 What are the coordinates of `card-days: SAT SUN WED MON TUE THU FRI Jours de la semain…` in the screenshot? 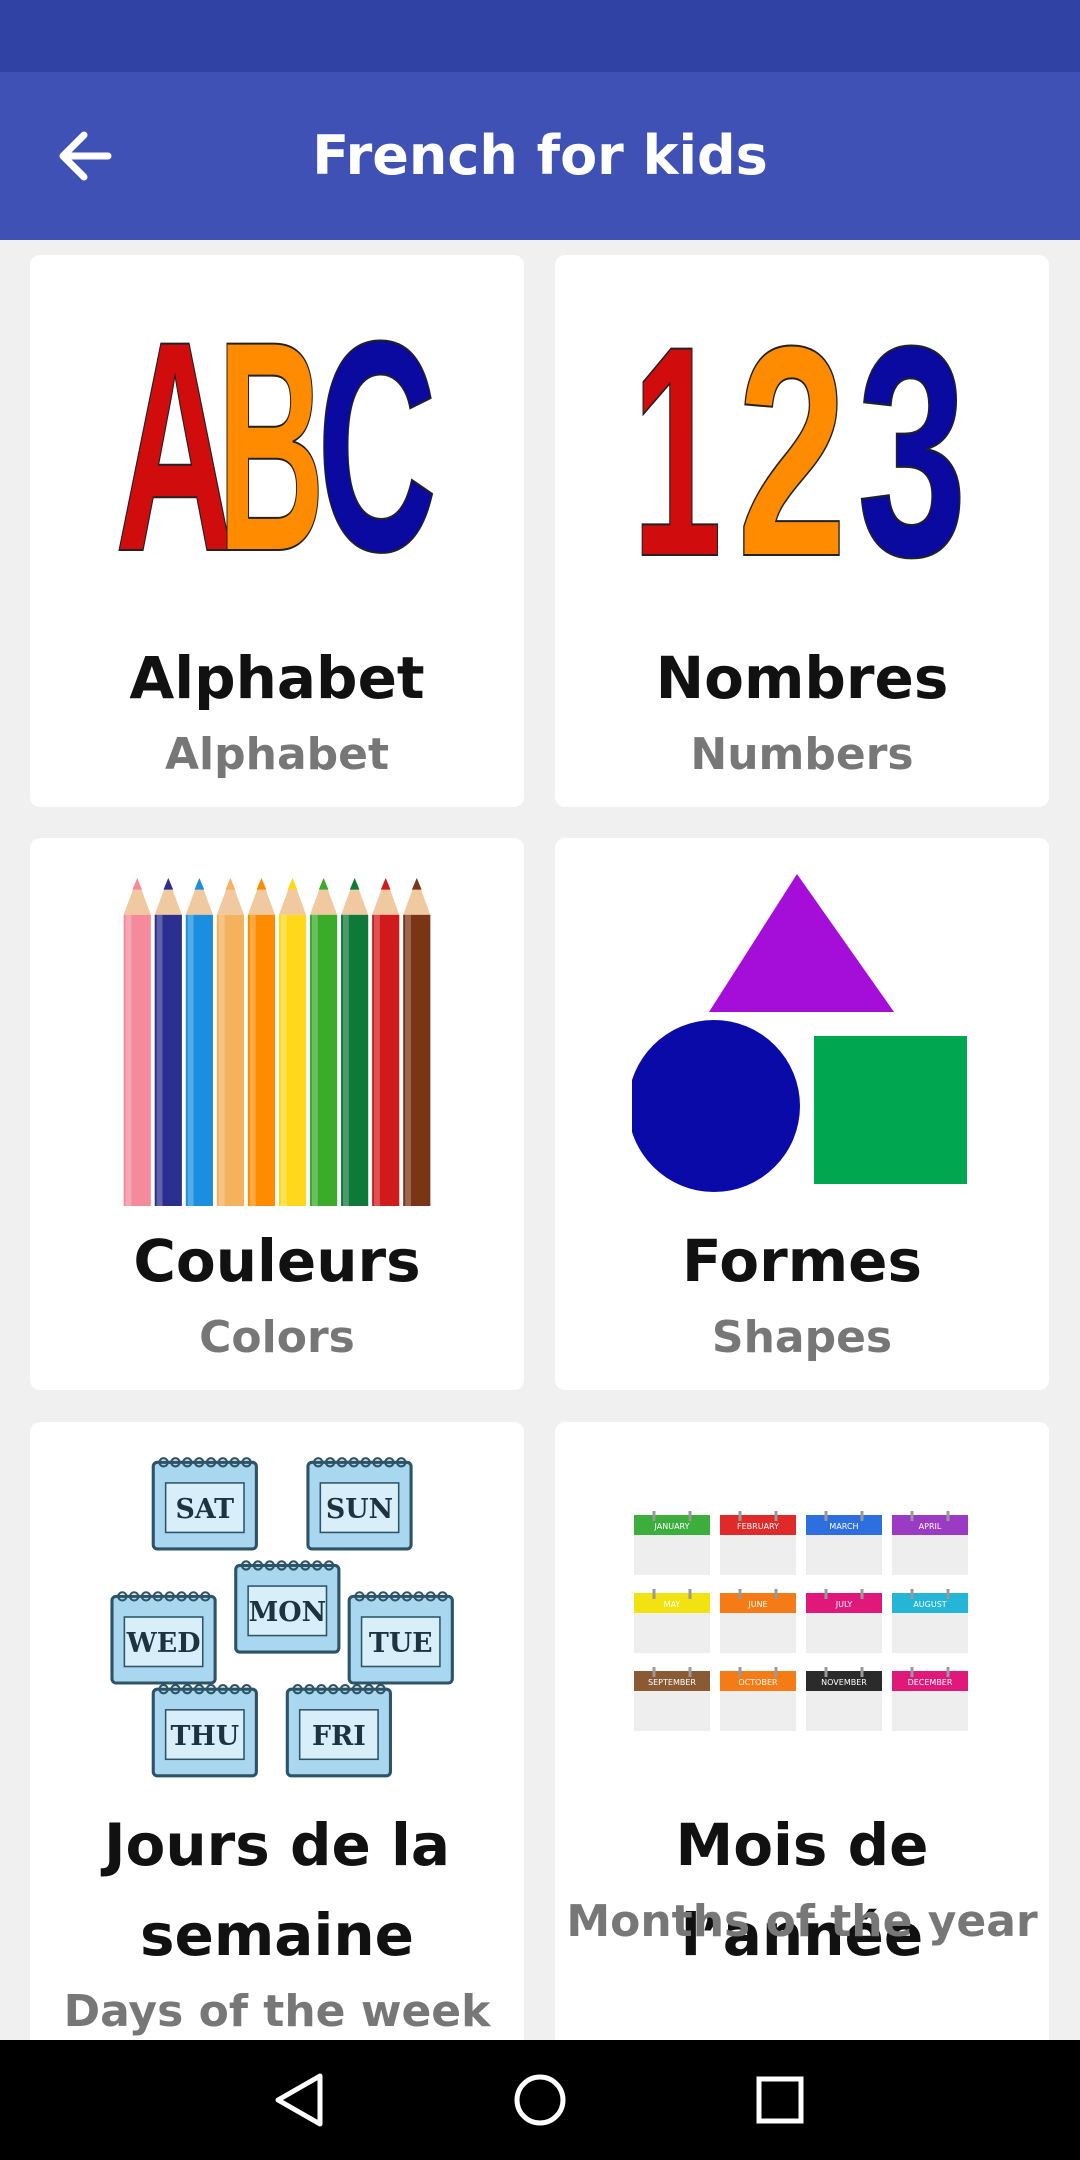 It's located at (277, 1731).